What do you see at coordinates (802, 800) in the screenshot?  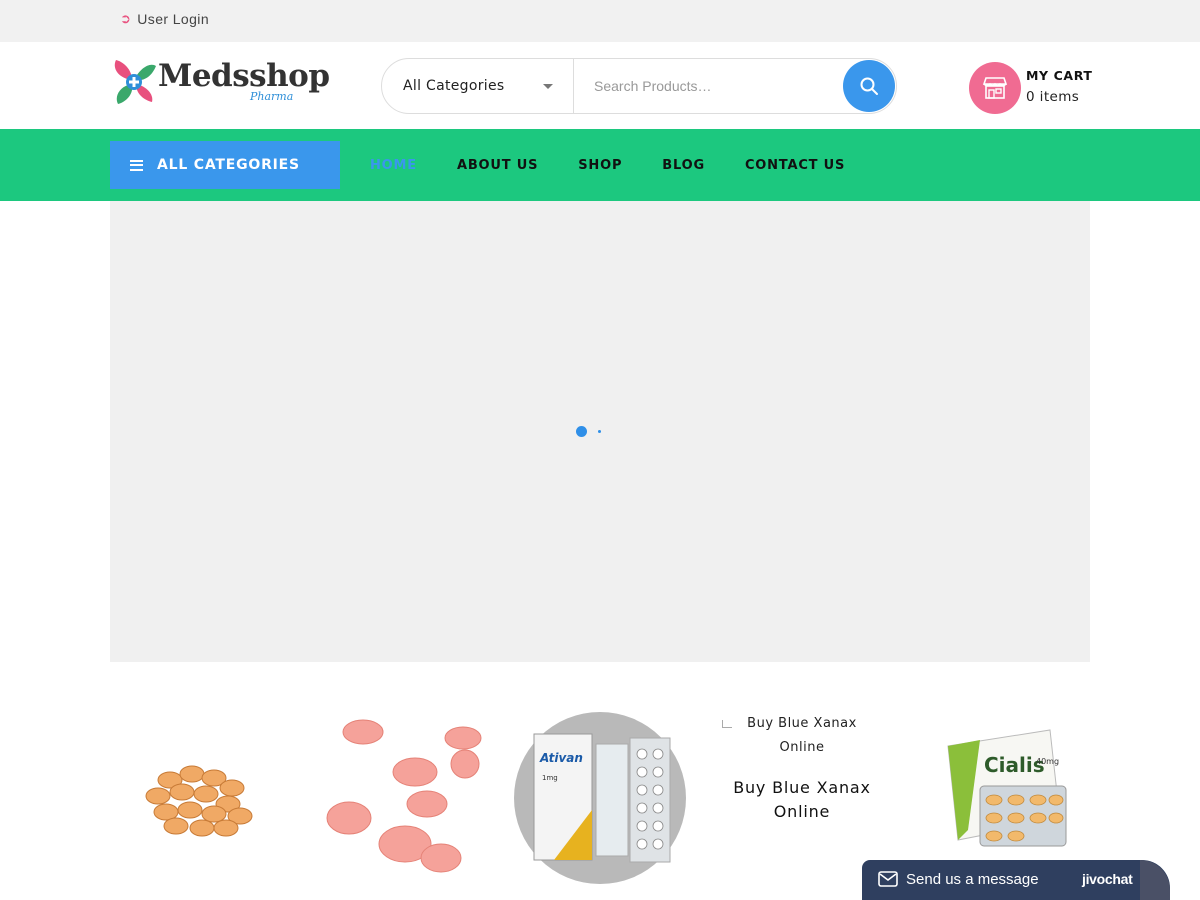 I see `product-title: Buy Blue Xanax Online` at bounding box center [802, 800].